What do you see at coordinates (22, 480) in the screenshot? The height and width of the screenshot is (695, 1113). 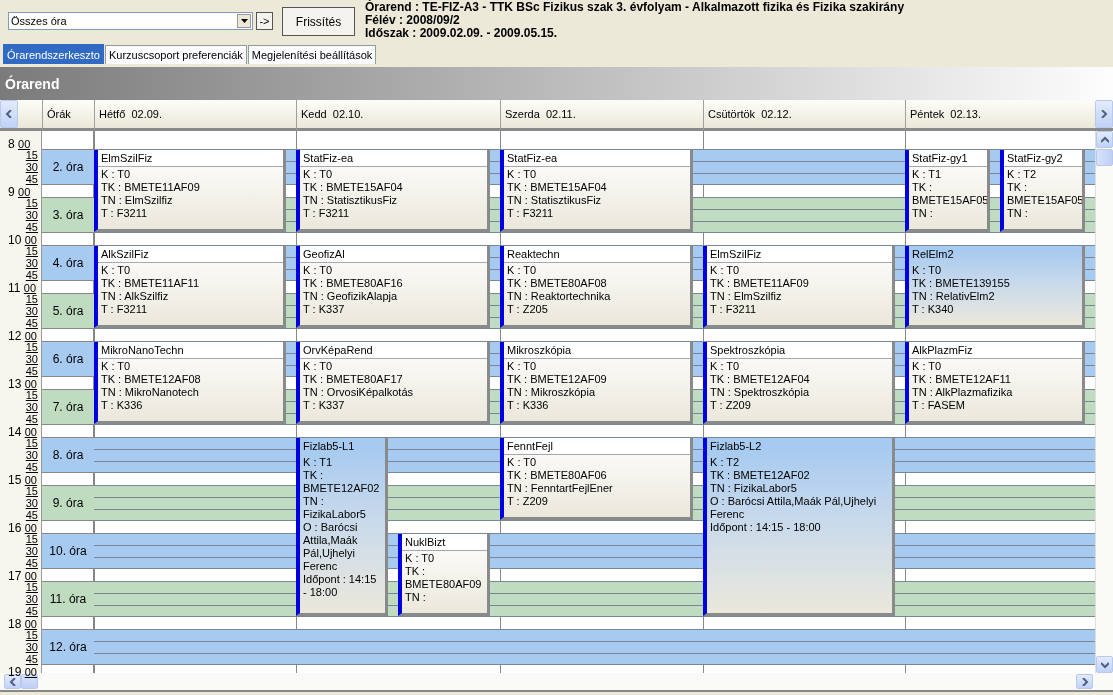 I see `hour-label: 15 00` at bounding box center [22, 480].